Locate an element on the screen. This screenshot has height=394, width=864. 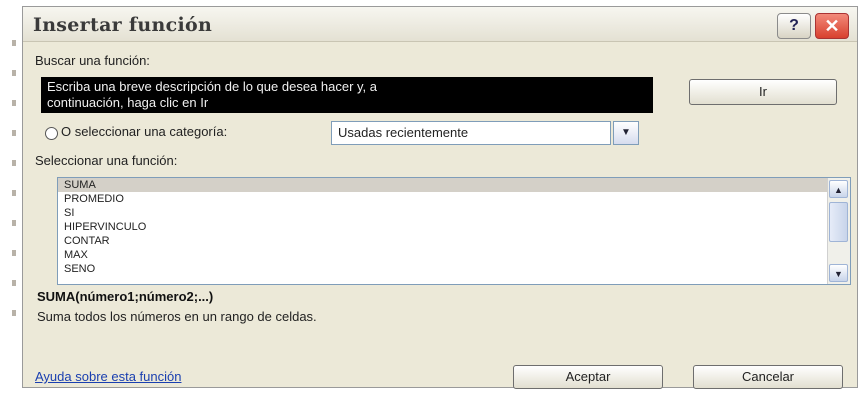
background-spreadsheet-edge is located at coordinates (11, 197).